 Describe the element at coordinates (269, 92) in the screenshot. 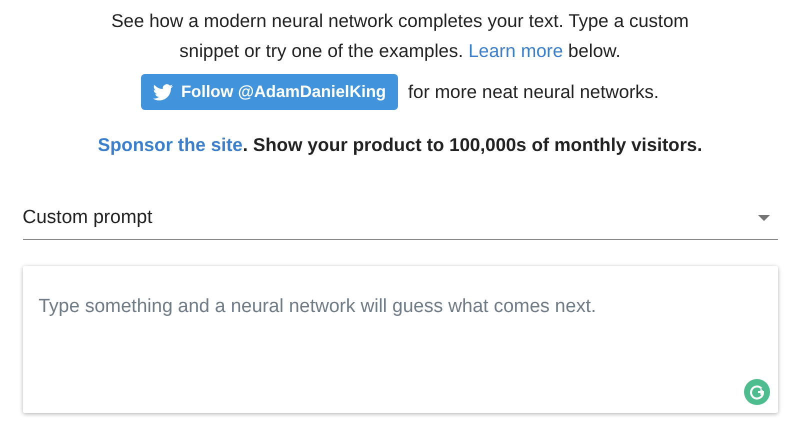

I see `follow-button: Follow @AdamDanielKing` at that location.